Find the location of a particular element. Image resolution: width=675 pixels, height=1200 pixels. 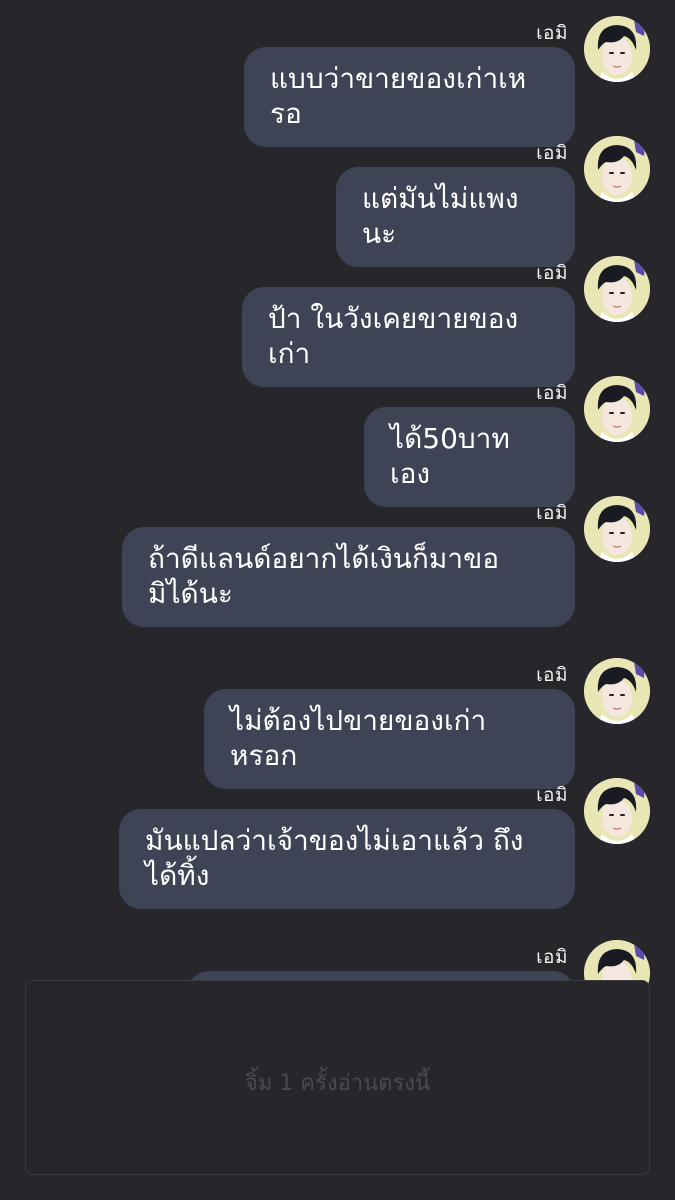

message-bubble: แต่มันไม่แพงนะ is located at coordinates (455, 217).